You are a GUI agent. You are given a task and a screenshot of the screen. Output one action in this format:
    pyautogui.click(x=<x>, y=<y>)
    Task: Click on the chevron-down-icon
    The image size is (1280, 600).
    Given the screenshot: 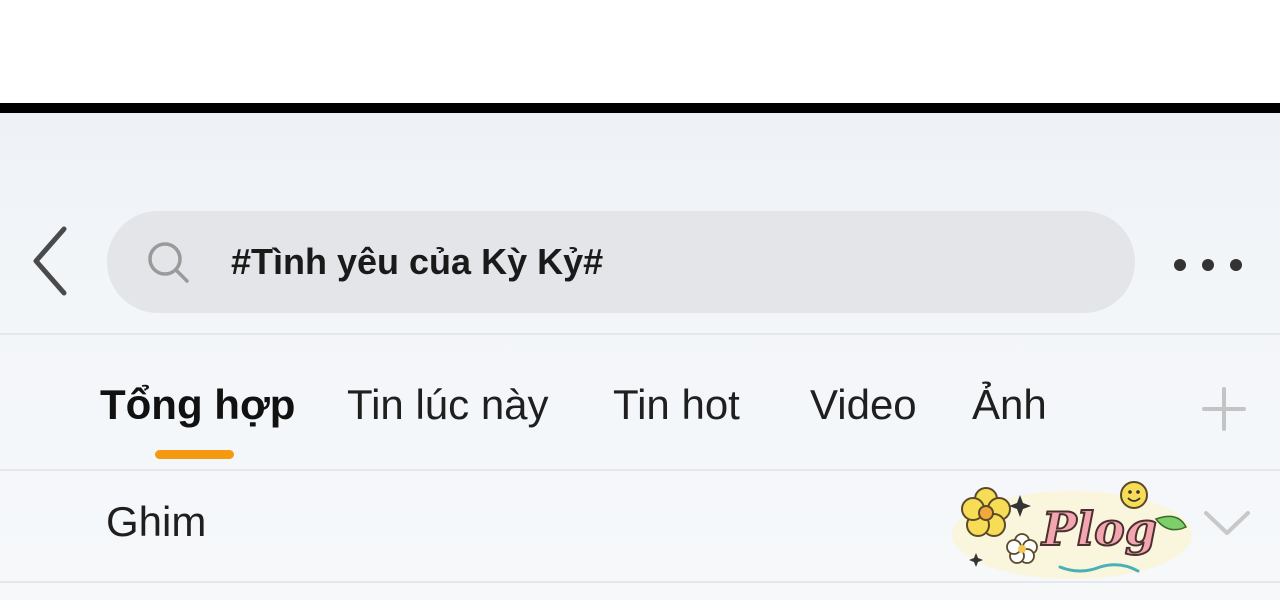 What is the action you would take?
    pyautogui.click(x=1227, y=523)
    